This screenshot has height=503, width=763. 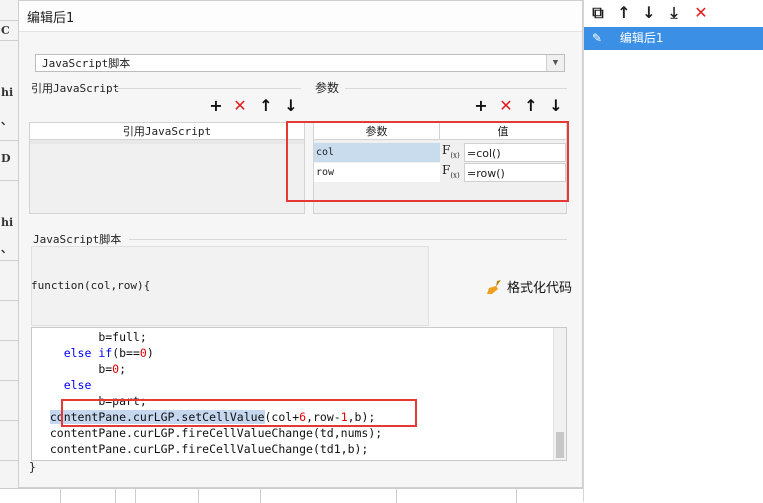 I want to click on js-script-title: JavaScript脚本, so click(x=77, y=239).